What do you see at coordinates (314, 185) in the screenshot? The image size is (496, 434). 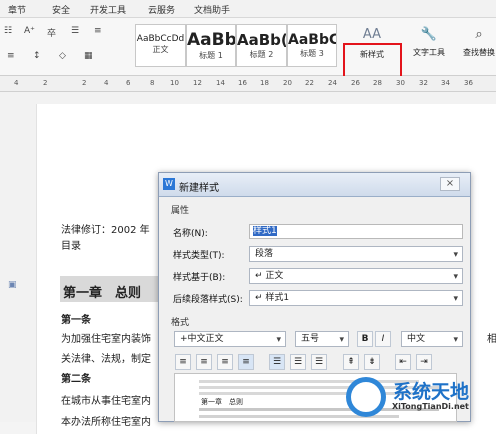 I see `dialog-titlebar: W 新建样式 ×` at bounding box center [314, 185].